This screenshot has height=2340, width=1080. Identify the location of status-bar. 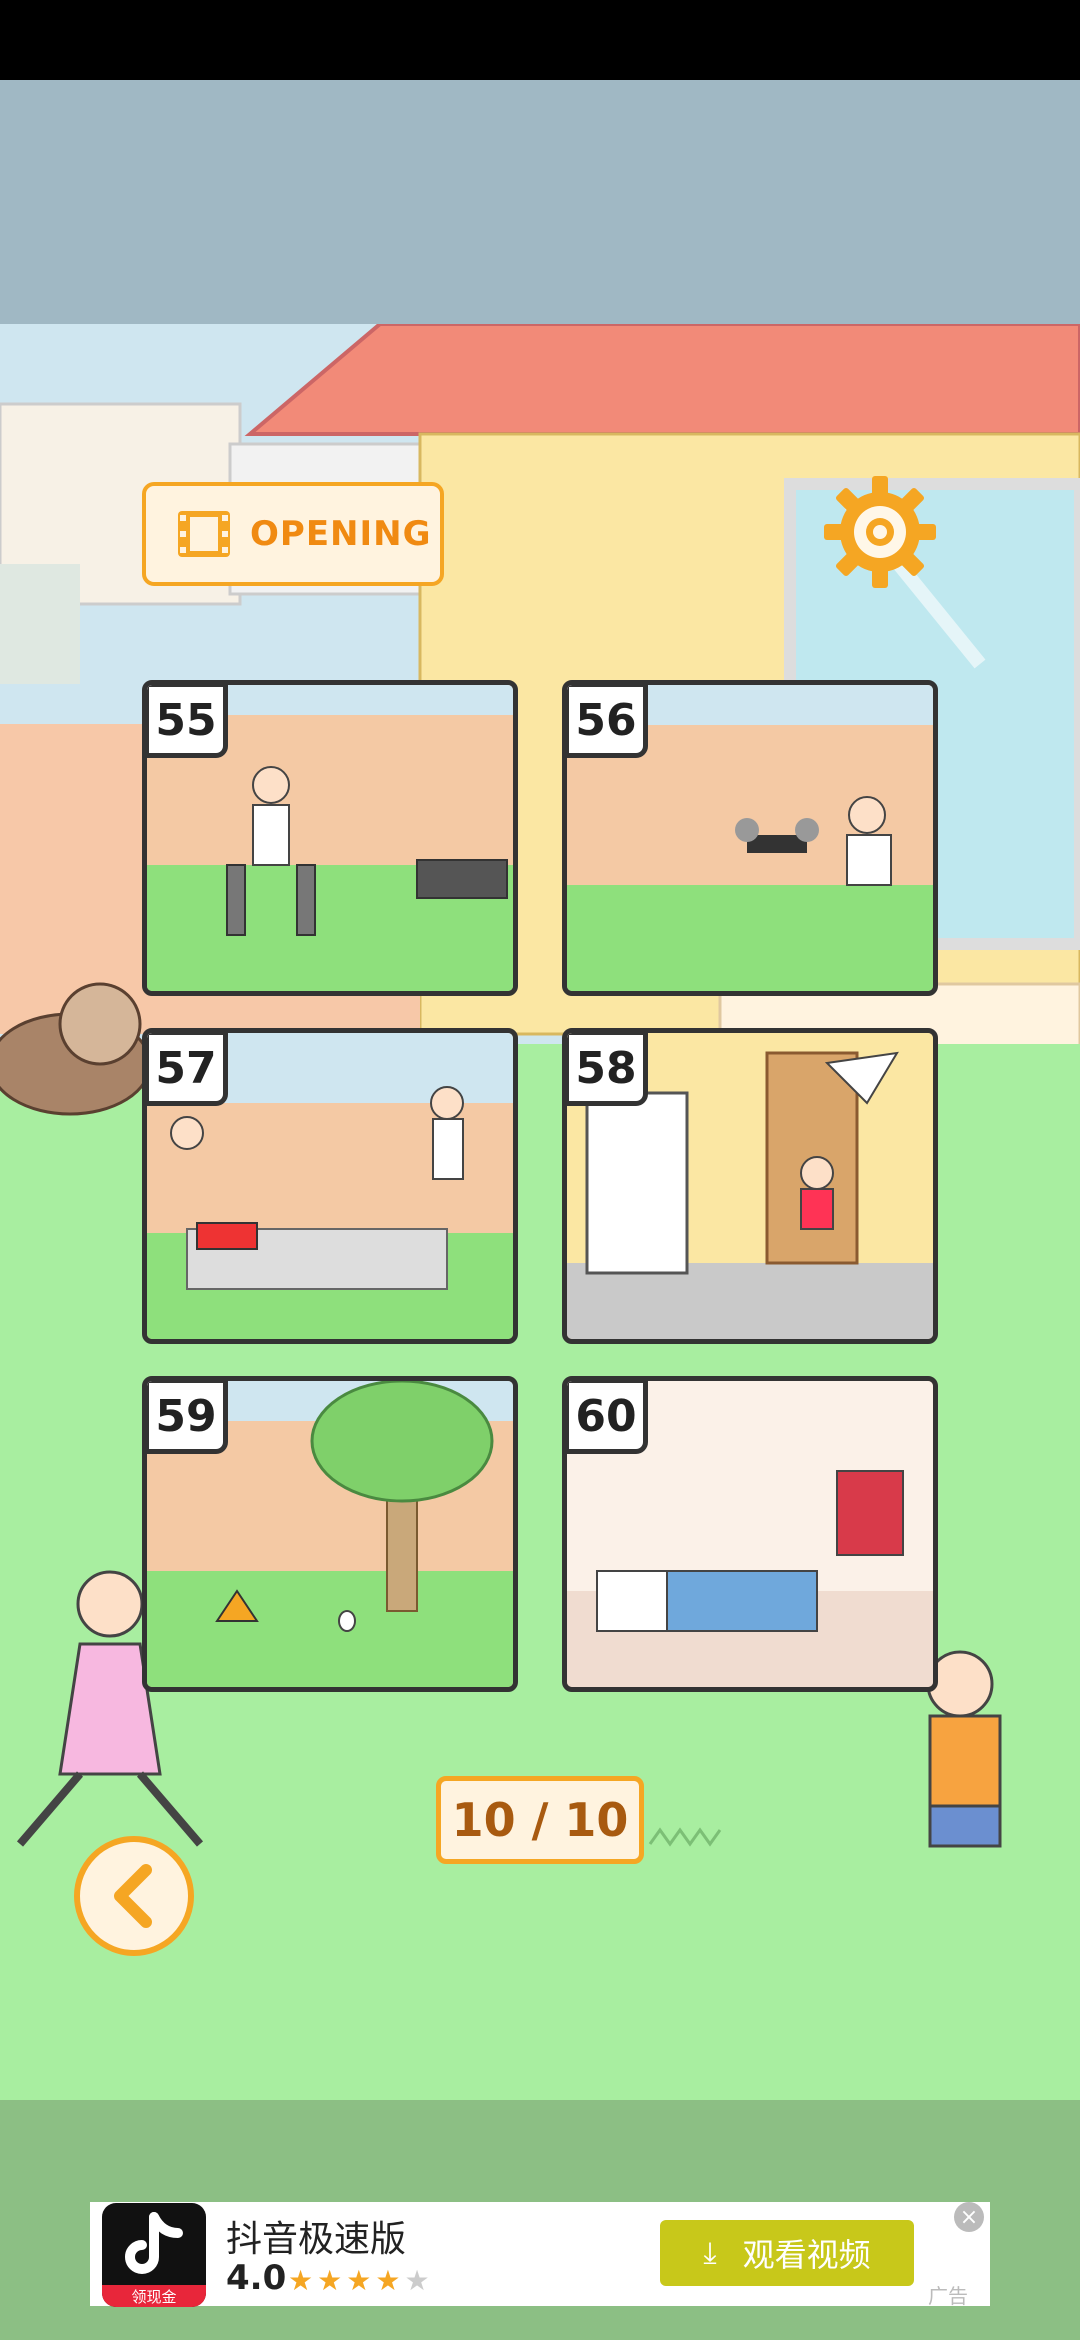
(540, 40).